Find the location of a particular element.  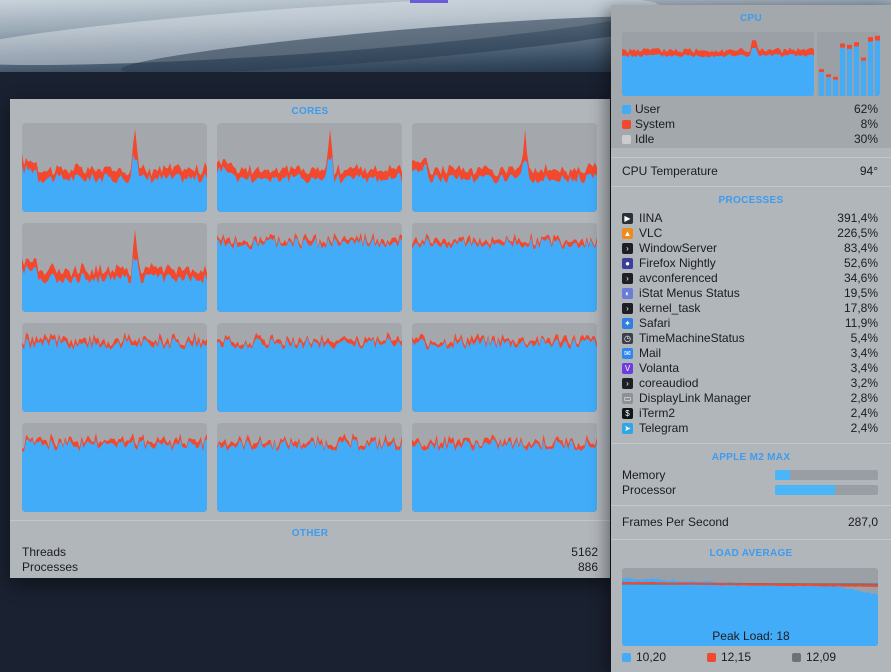

legend-label: System is located at coordinates (655, 124).